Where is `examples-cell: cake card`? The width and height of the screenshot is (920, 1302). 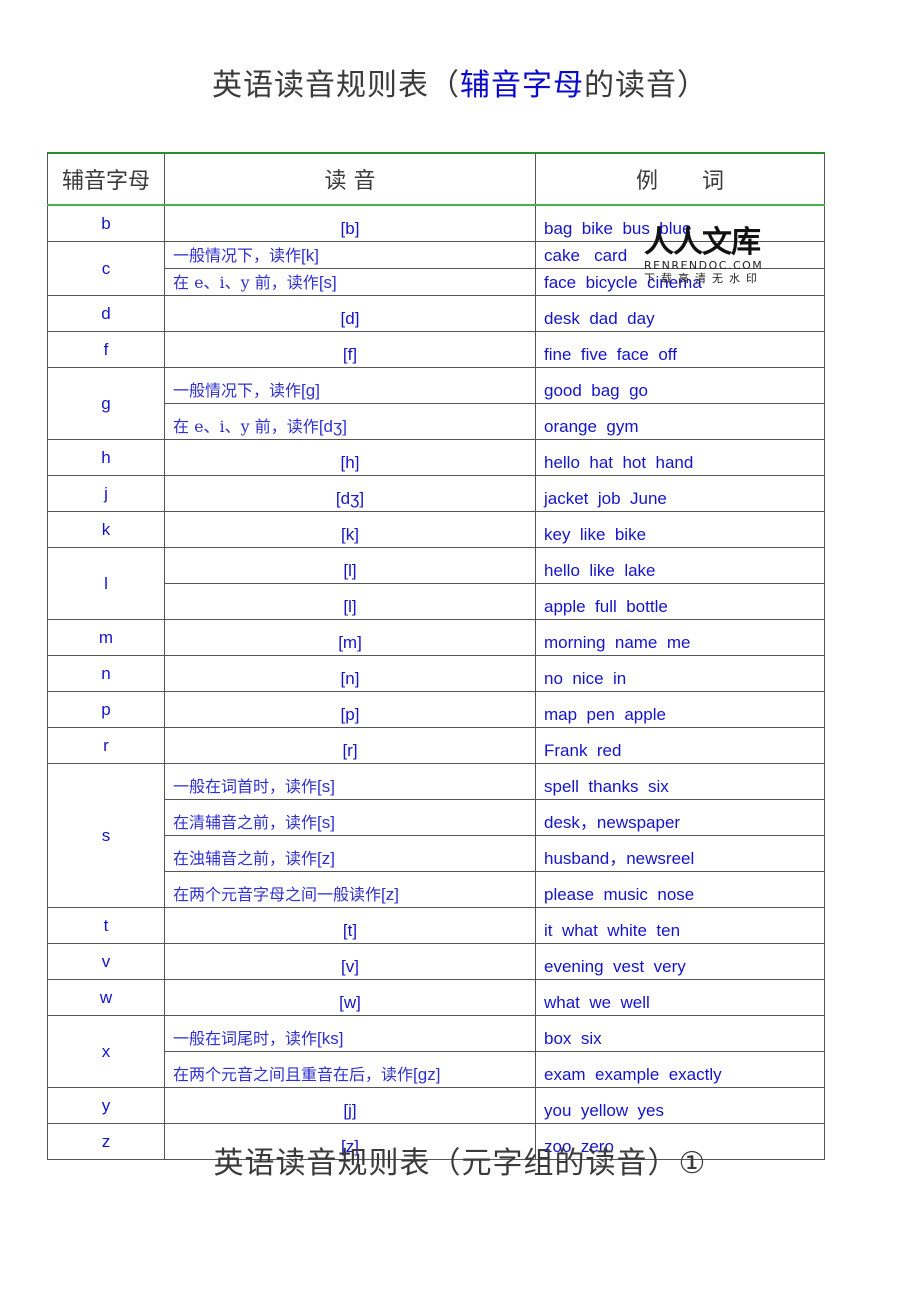
examples-cell: cake card is located at coordinates (680, 255).